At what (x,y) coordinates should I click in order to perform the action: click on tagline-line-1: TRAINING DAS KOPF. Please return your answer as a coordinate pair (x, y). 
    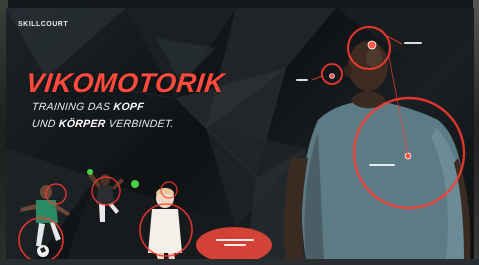
    Looking at the image, I should click on (88, 107).